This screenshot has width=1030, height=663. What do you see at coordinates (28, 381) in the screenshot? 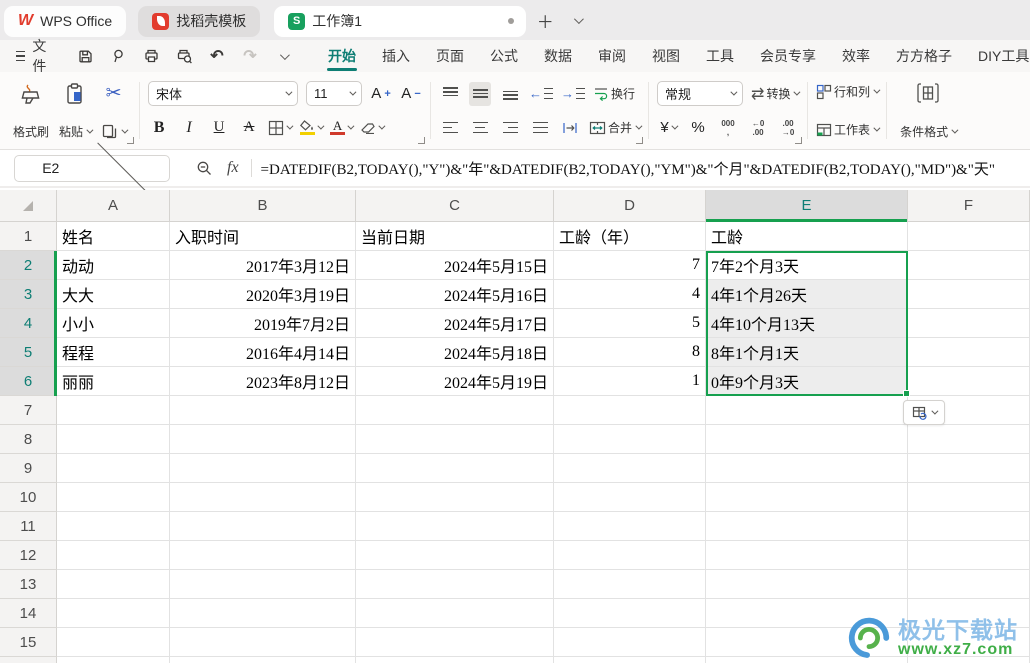
I see `row-header-6: 6` at bounding box center [28, 381].